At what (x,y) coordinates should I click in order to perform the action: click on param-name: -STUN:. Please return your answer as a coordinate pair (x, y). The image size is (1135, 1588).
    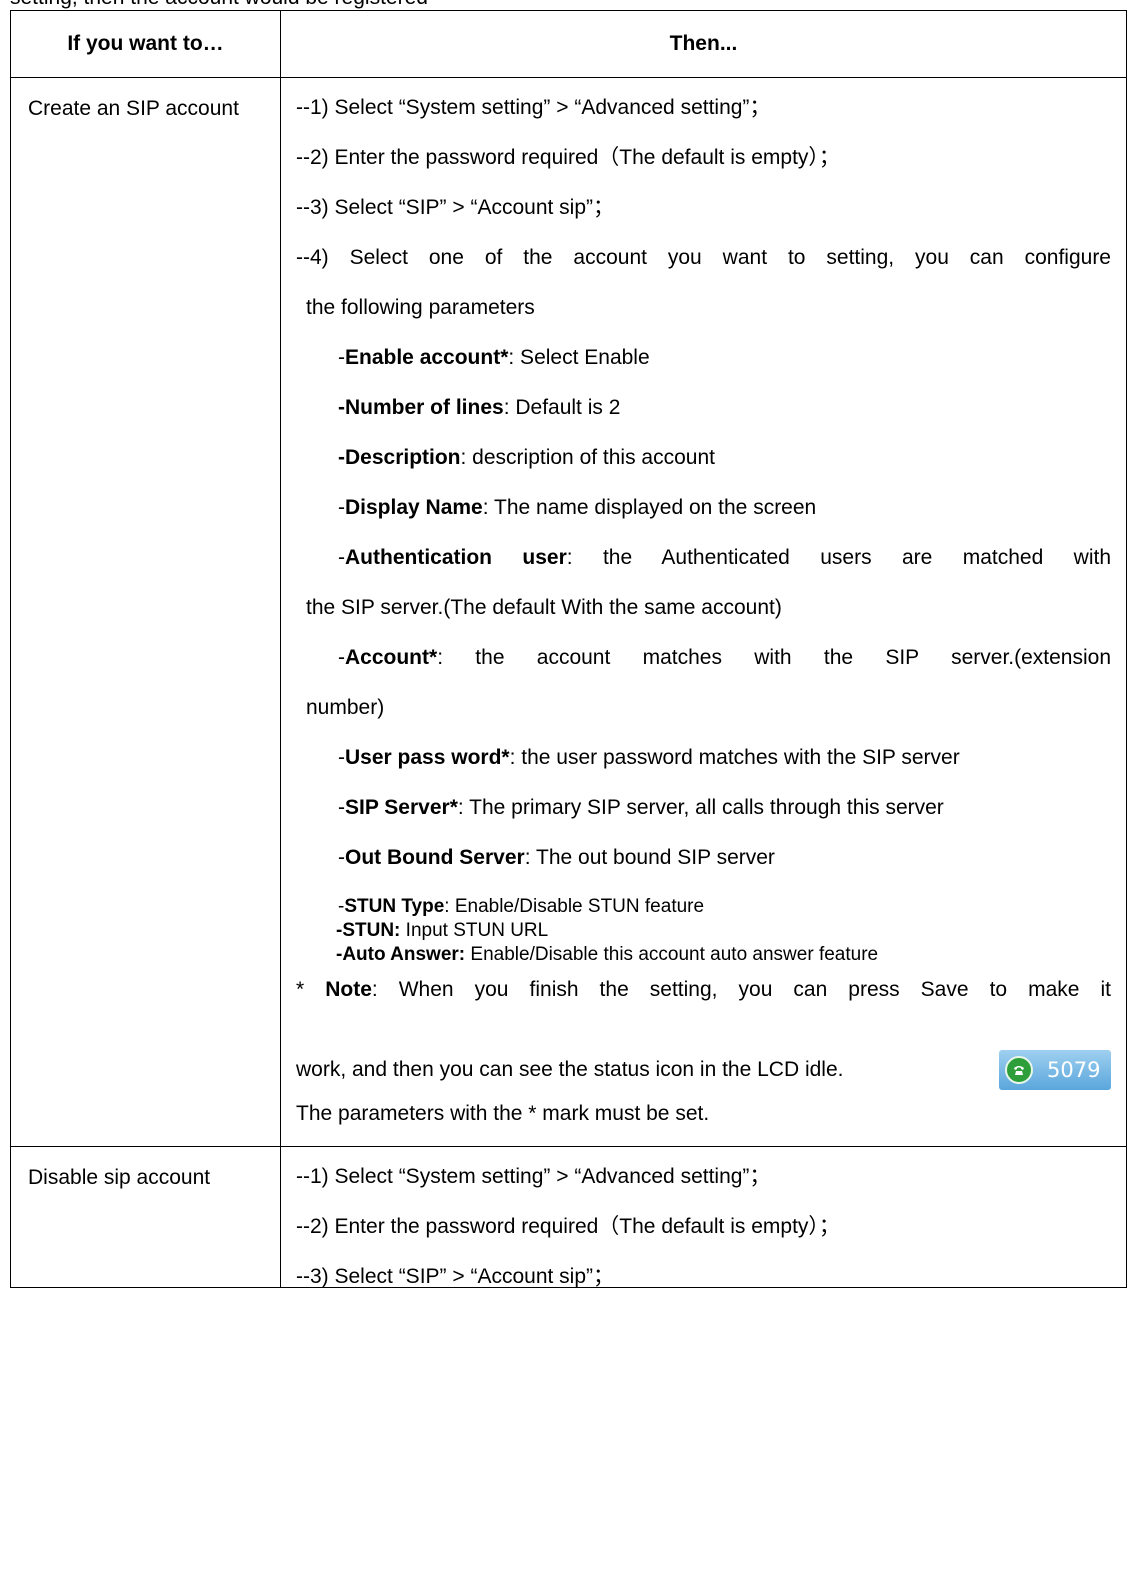
    Looking at the image, I should click on (368, 930).